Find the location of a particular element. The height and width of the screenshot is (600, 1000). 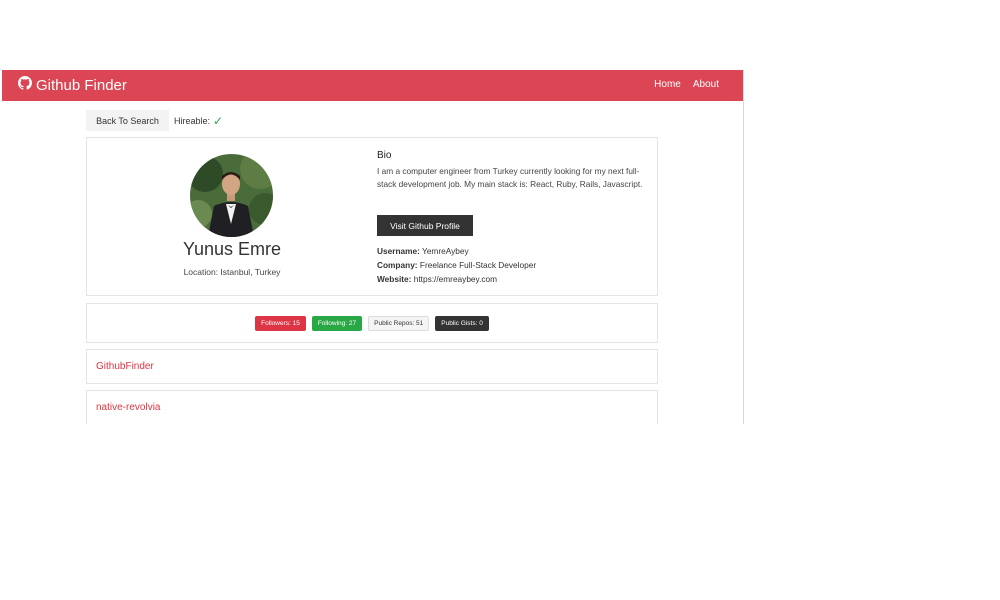

username-row: Username: YemreAybey is located at coordinates (423, 251).